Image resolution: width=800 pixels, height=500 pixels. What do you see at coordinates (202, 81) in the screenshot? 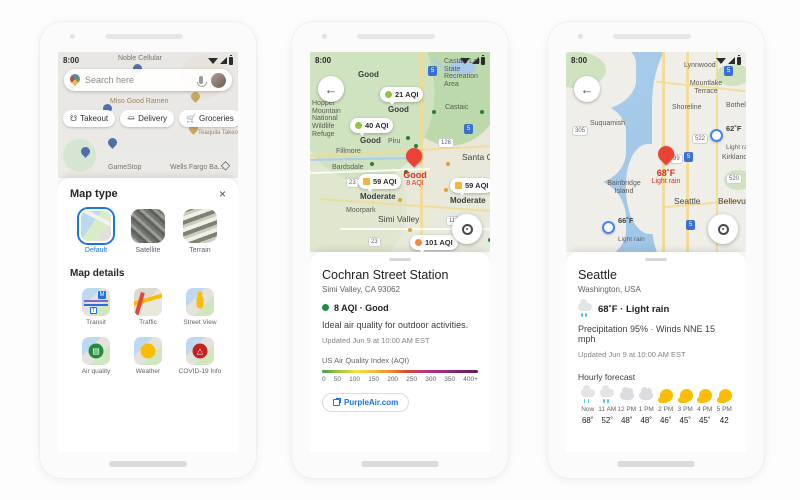
I see `microphone-icon` at bounding box center [202, 81].